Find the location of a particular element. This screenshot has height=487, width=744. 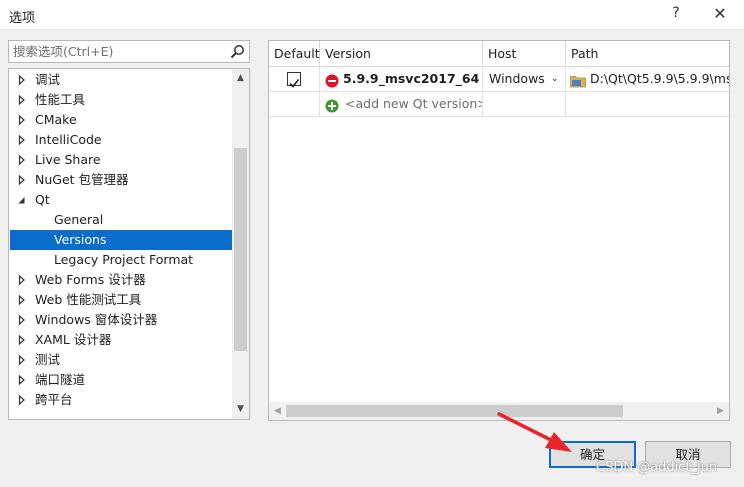

tree-item: 端口隧道 is located at coordinates (121, 380).